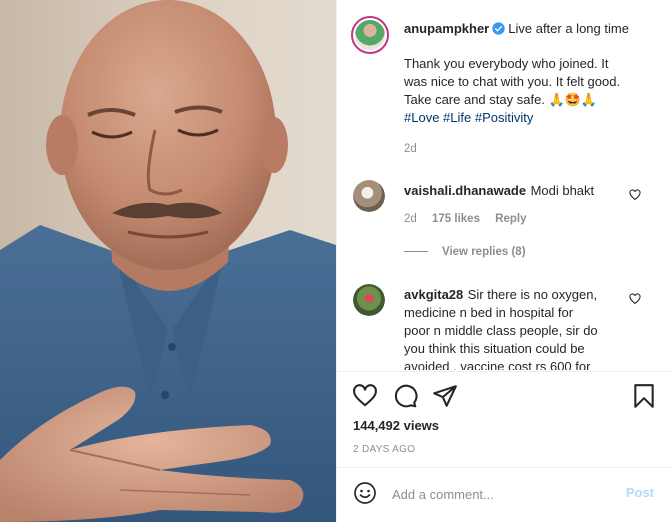  What do you see at coordinates (506, 63) in the screenshot?
I see `caption-line: Thank you everybody who joined. It` at bounding box center [506, 63].